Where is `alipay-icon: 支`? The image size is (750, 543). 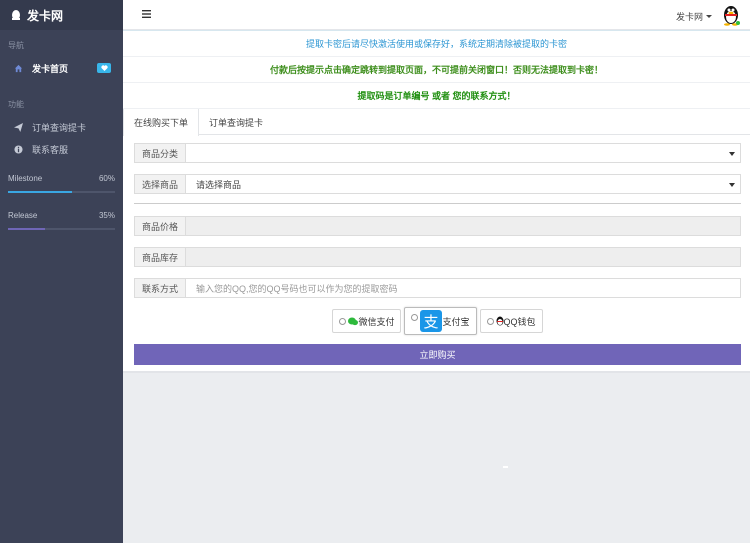 alipay-icon: 支 is located at coordinates (431, 321).